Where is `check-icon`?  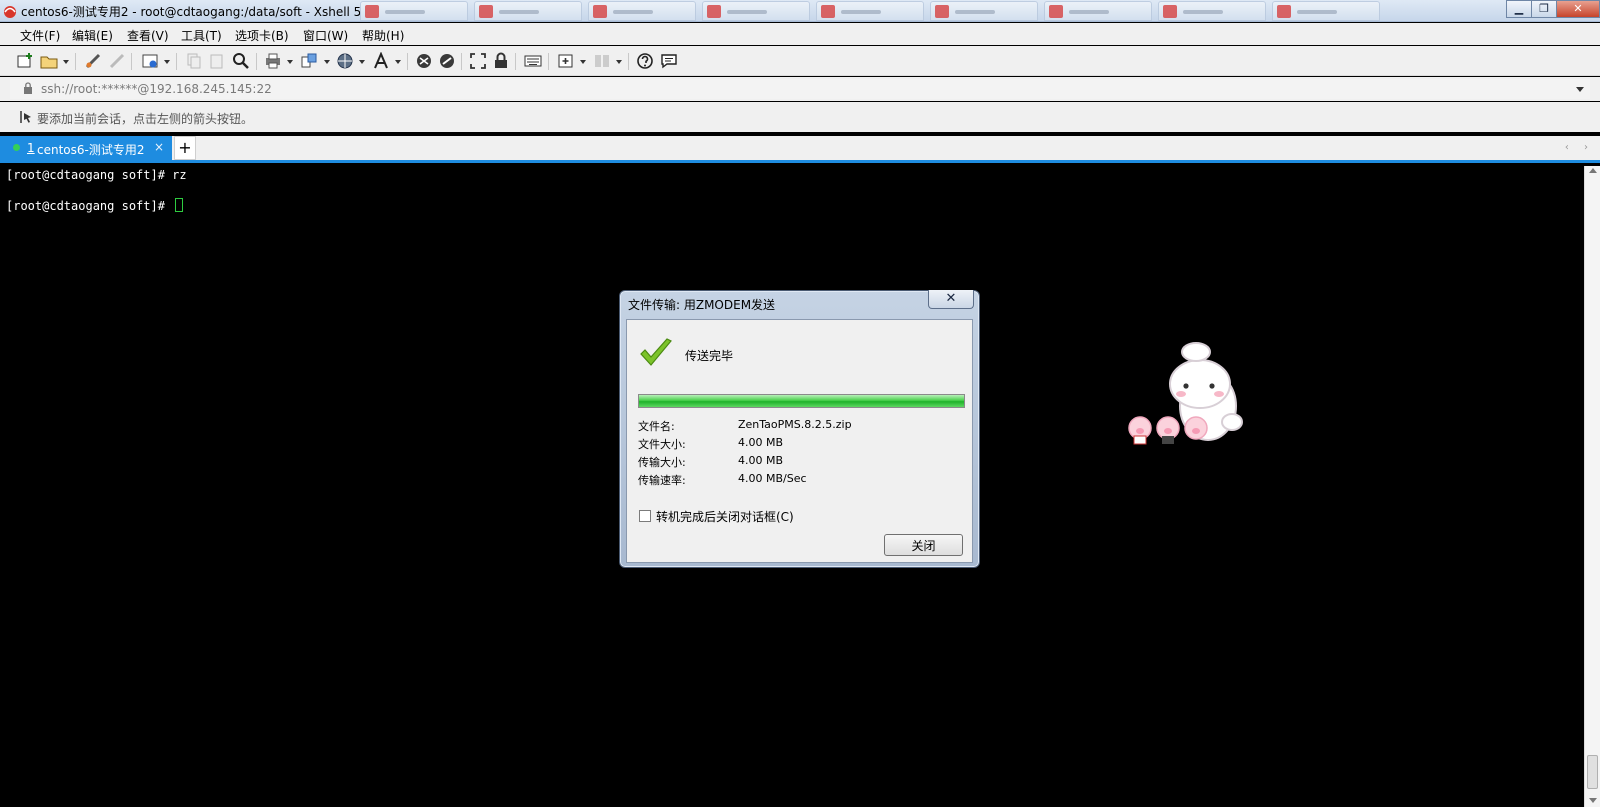 check-icon is located at coordinates (656, 352).